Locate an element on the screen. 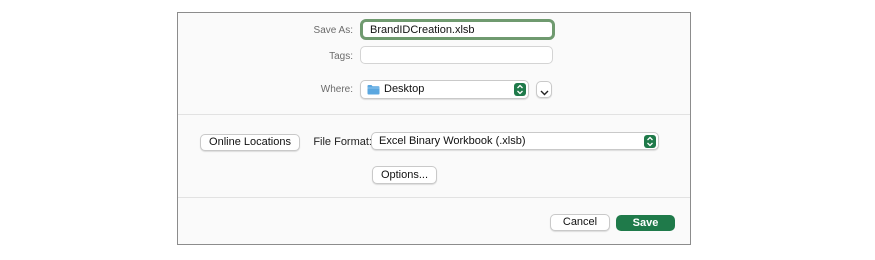  save-as-label: Save As: is located at coordinates (333, 30).